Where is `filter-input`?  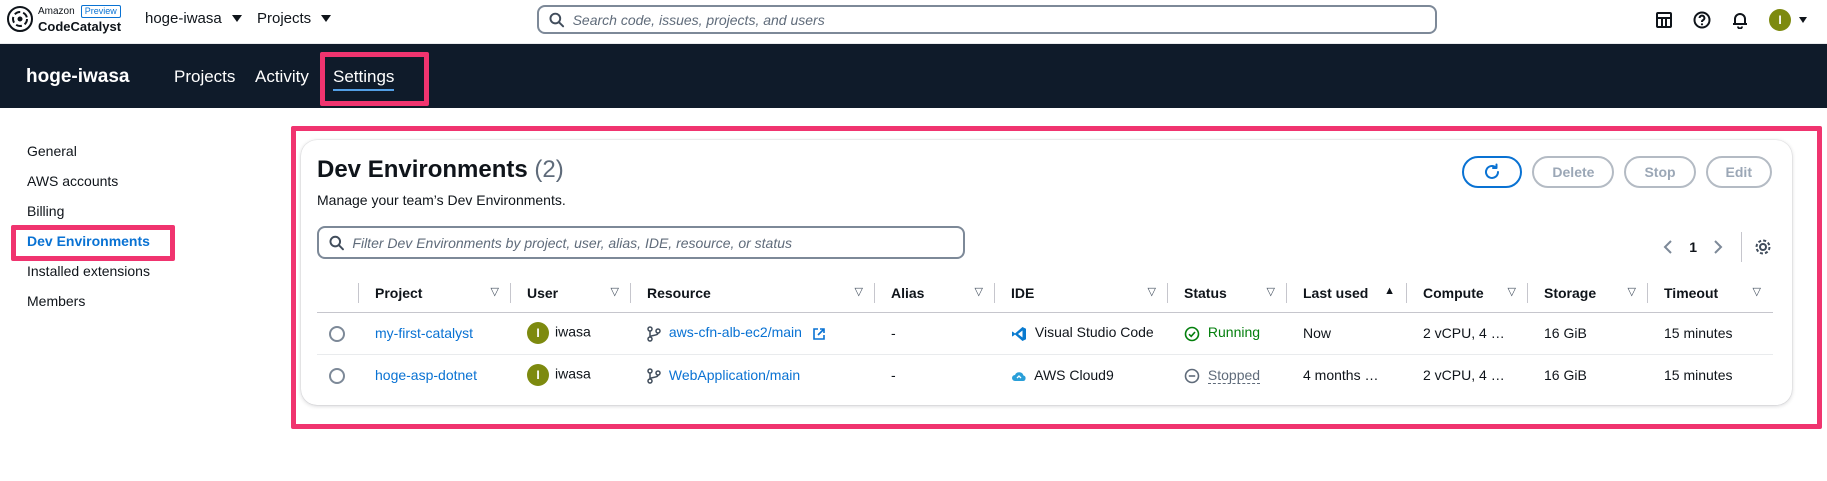
filter-input is located at coordinates (657, 242).